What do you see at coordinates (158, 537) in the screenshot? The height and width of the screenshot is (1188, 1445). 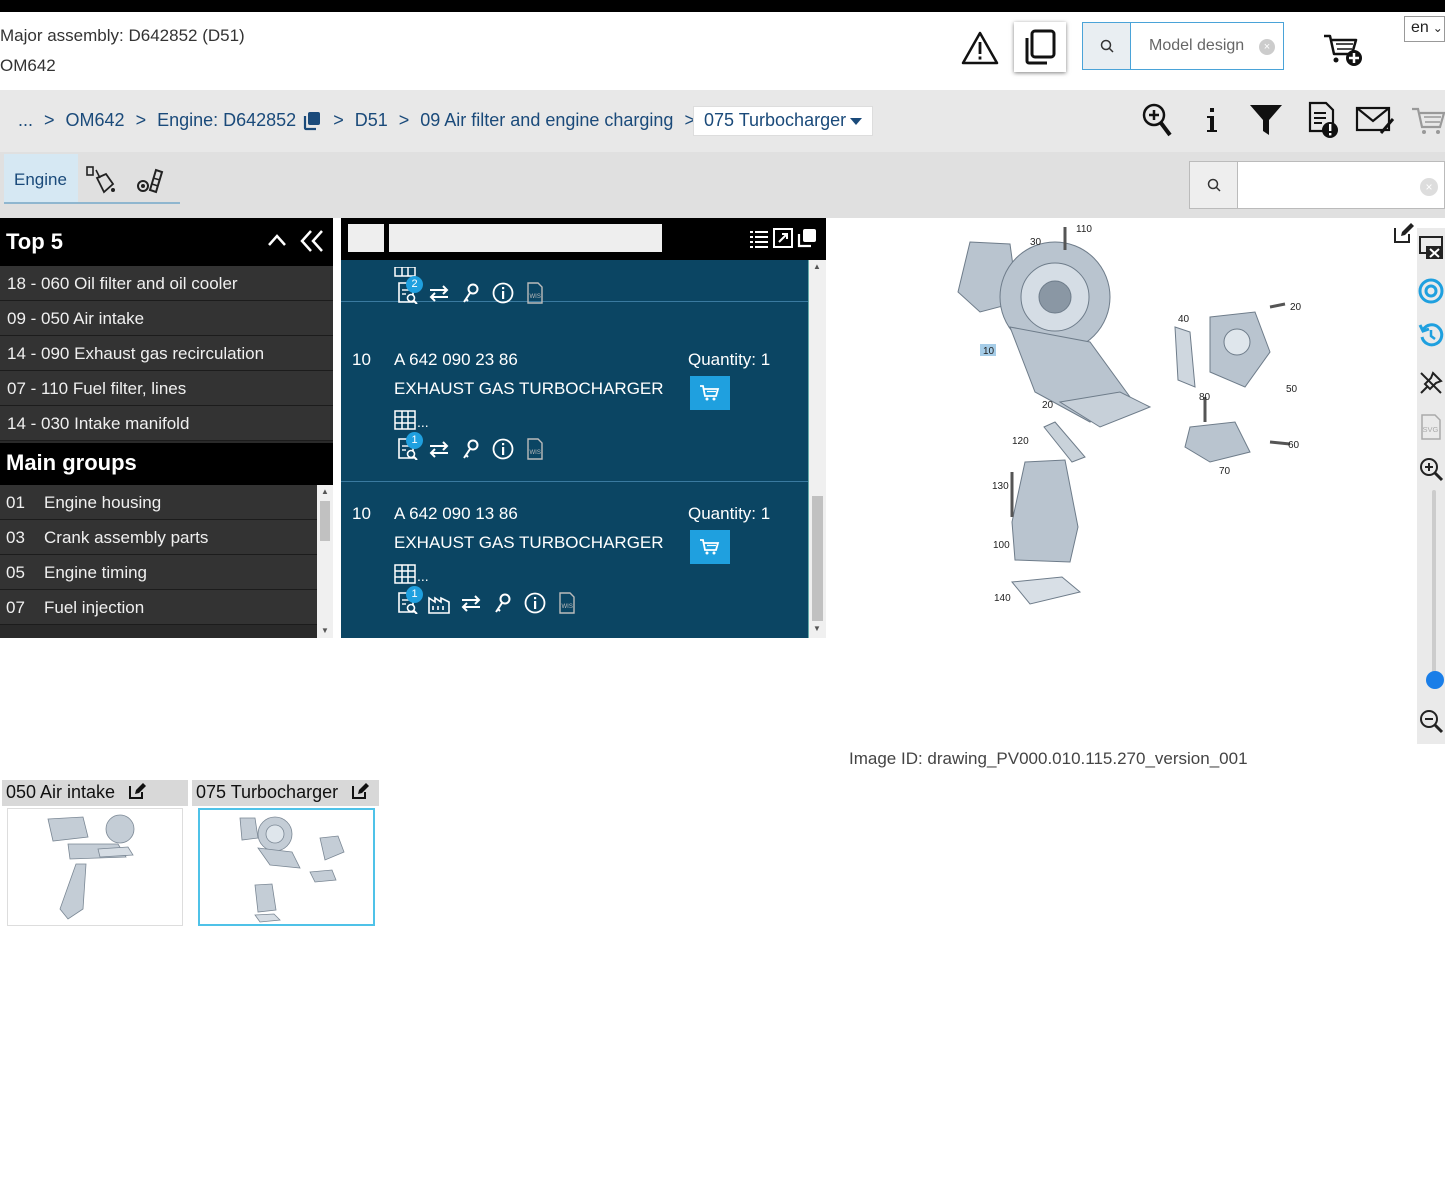 I see `main-group-item: 03 Crank assembly parts` at bounding box center [158, 537].